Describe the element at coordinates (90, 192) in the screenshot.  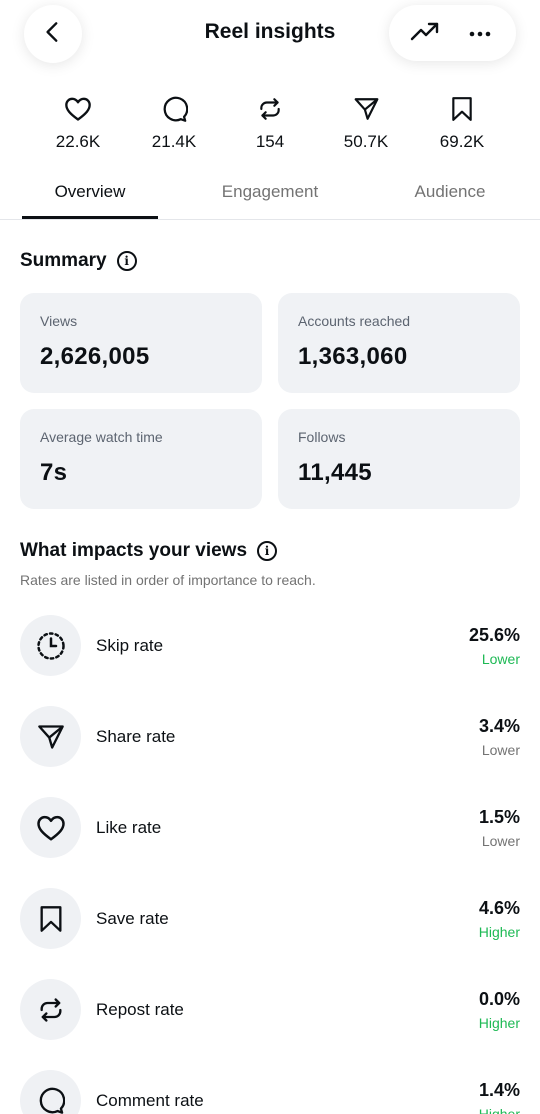
I see `tab-overview: Overview` at that location.